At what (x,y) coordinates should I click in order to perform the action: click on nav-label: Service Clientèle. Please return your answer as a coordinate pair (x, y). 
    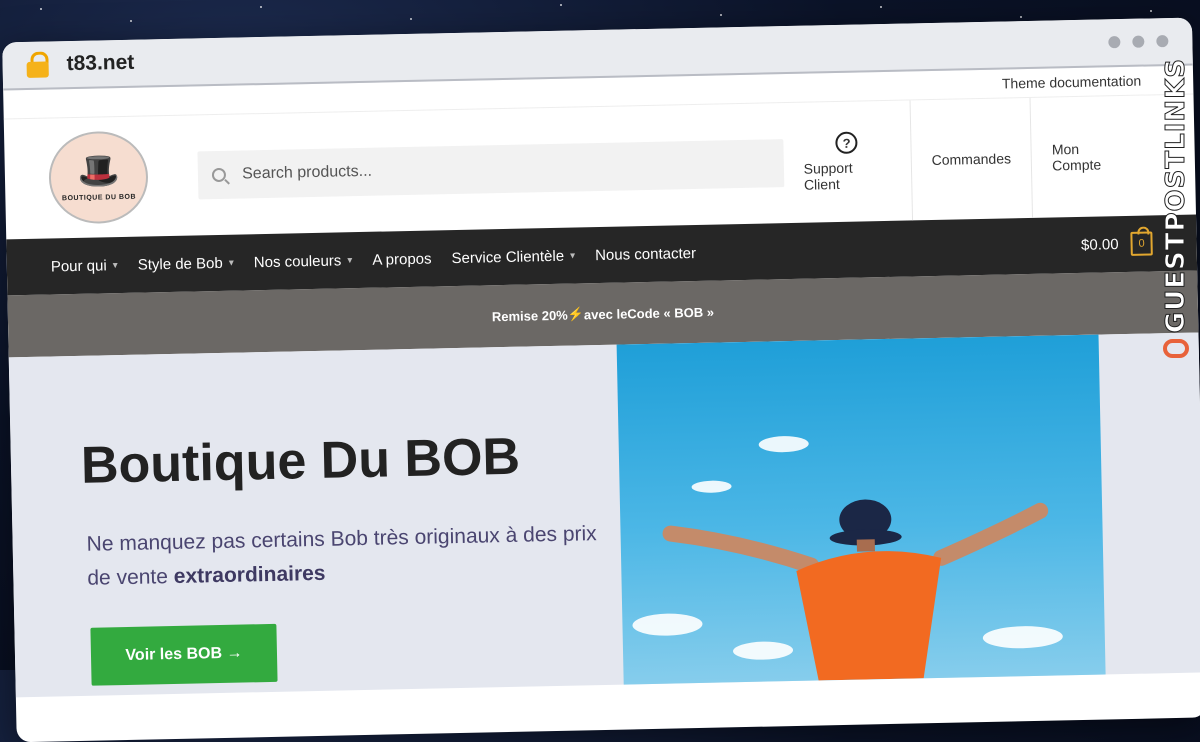
    Looking at the image, I should click on (508, 257).